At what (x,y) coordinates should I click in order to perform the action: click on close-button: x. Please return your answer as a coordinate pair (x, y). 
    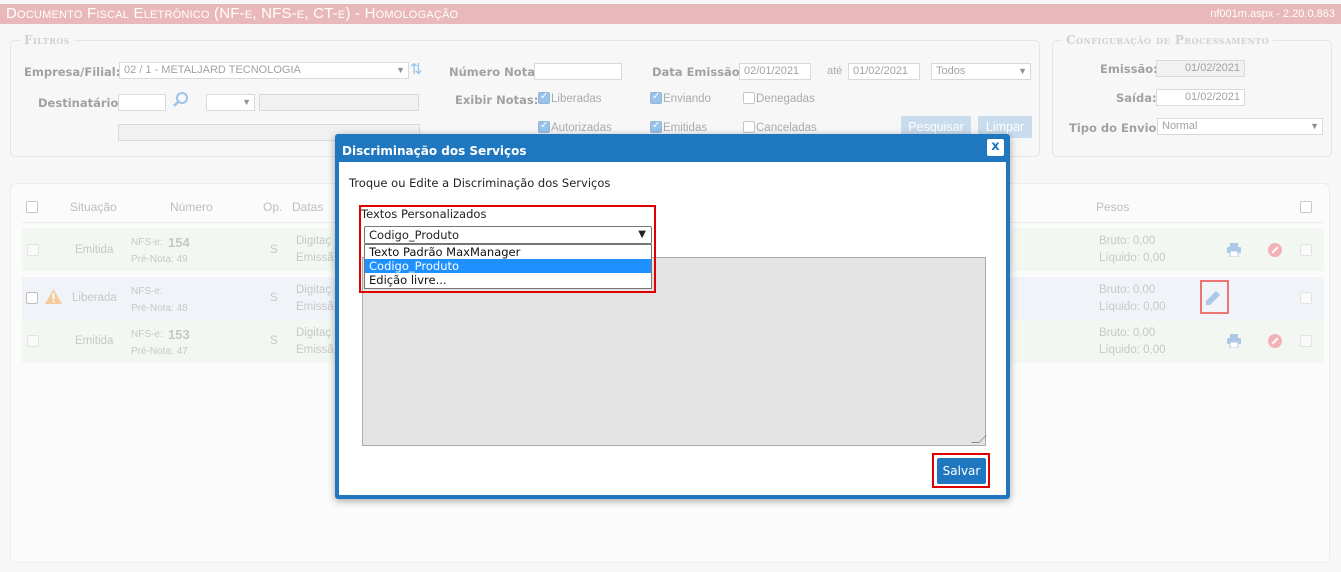
    Looking at the image, I should click on (995, 147).